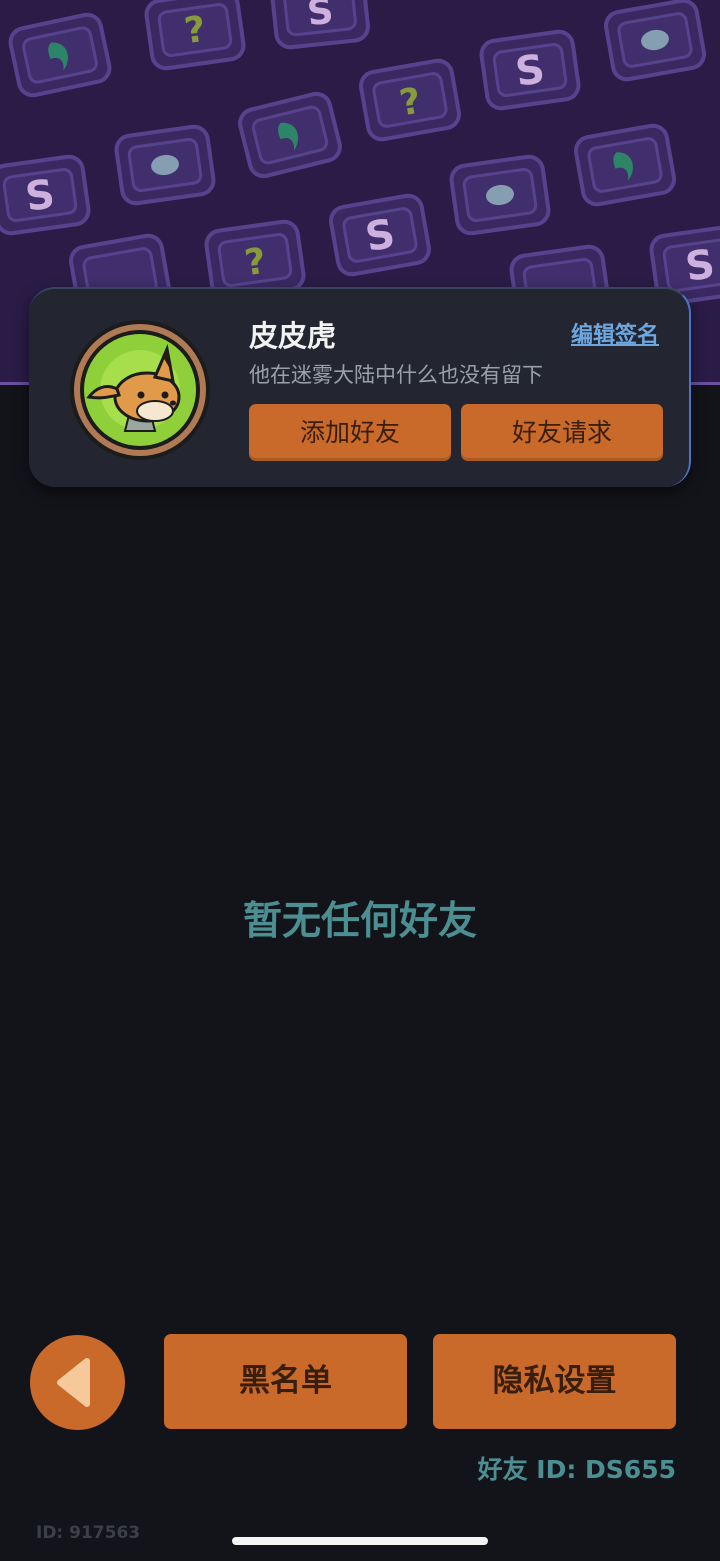 The height and width of the screenshot is (1561, 720). I want to click on fox-avatar-icon, so click(140, 390).